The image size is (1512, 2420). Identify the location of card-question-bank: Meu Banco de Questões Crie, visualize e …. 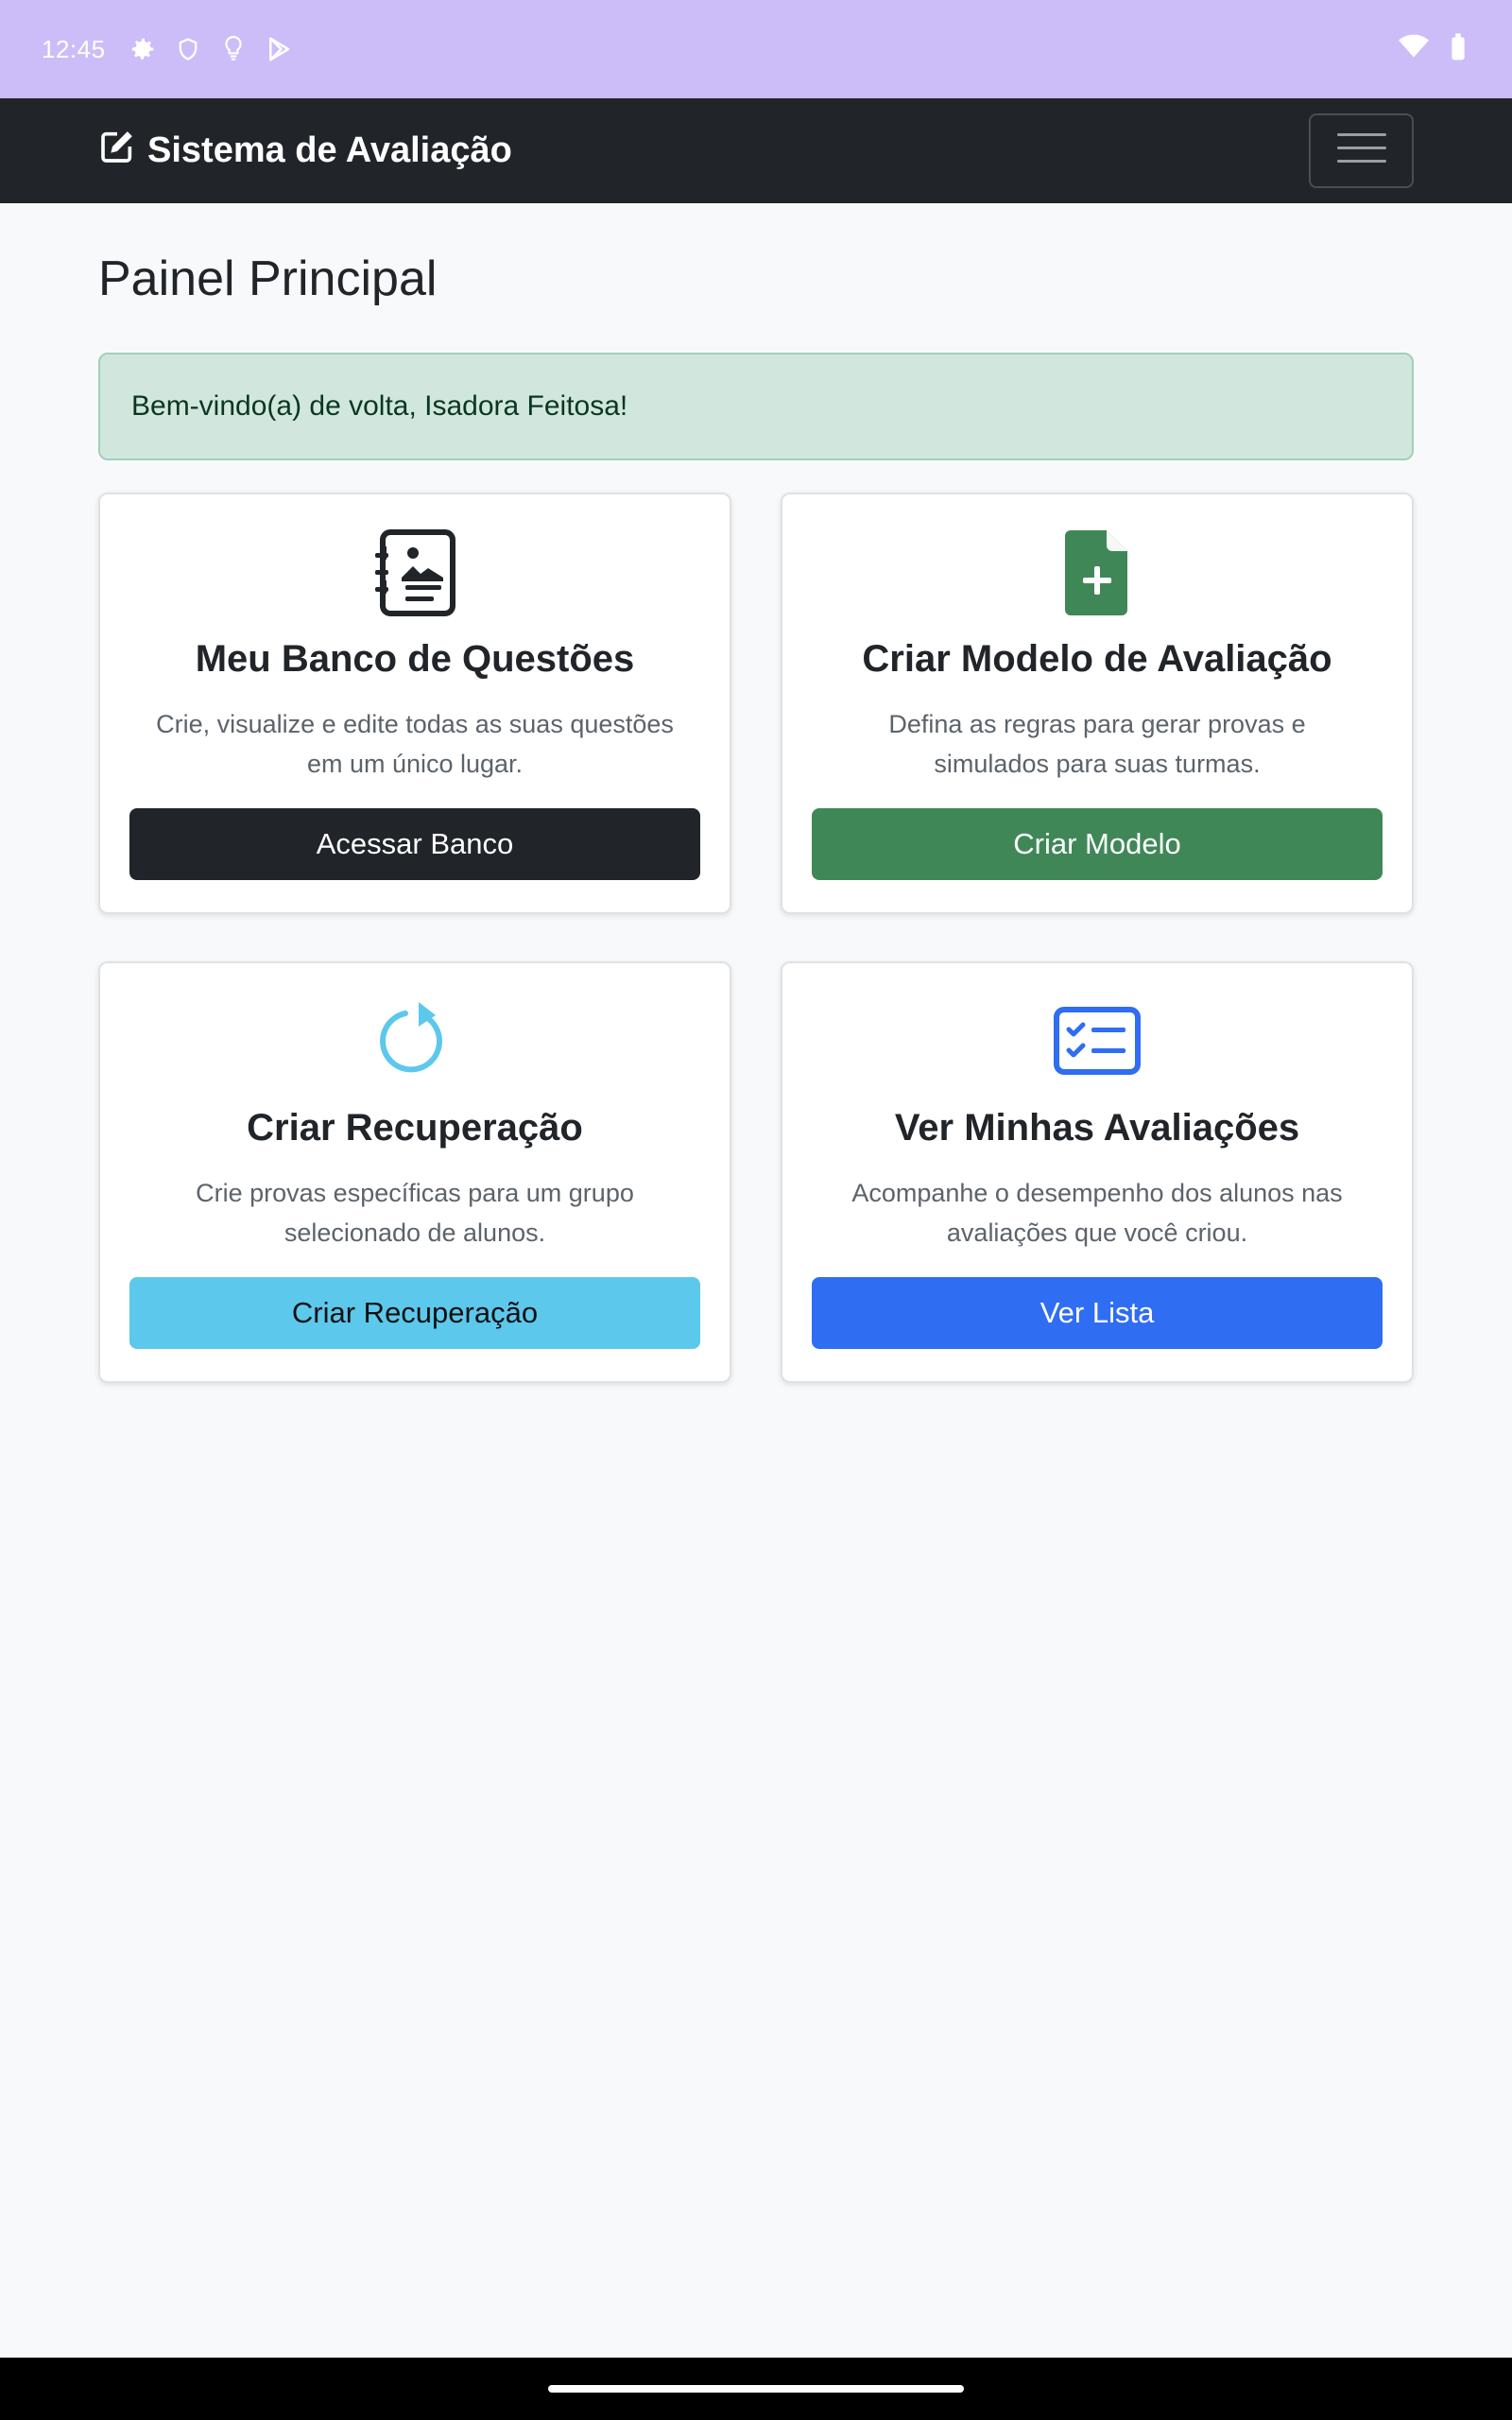
(414, 703).